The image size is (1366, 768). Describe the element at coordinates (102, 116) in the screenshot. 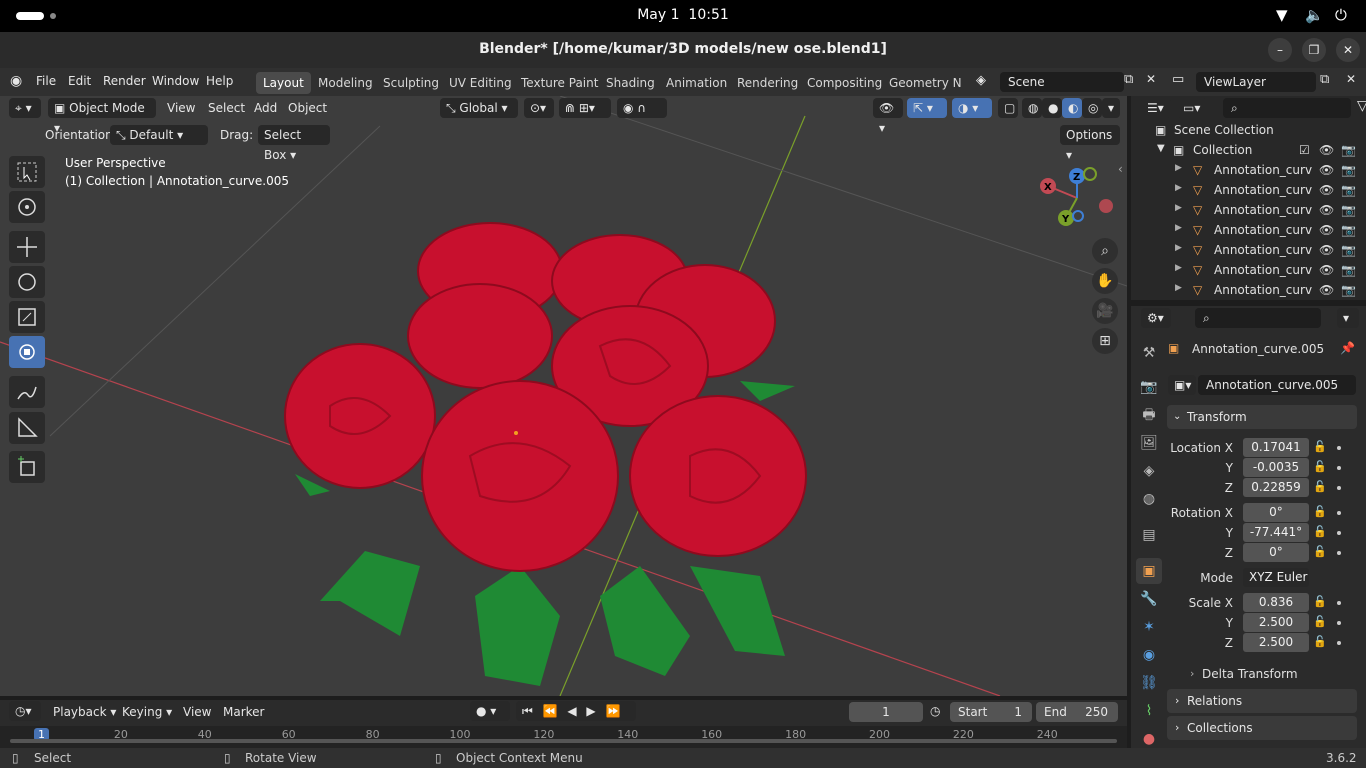

I see `object-mode-dropdown: ▣ Object Mode ▾` at that location.